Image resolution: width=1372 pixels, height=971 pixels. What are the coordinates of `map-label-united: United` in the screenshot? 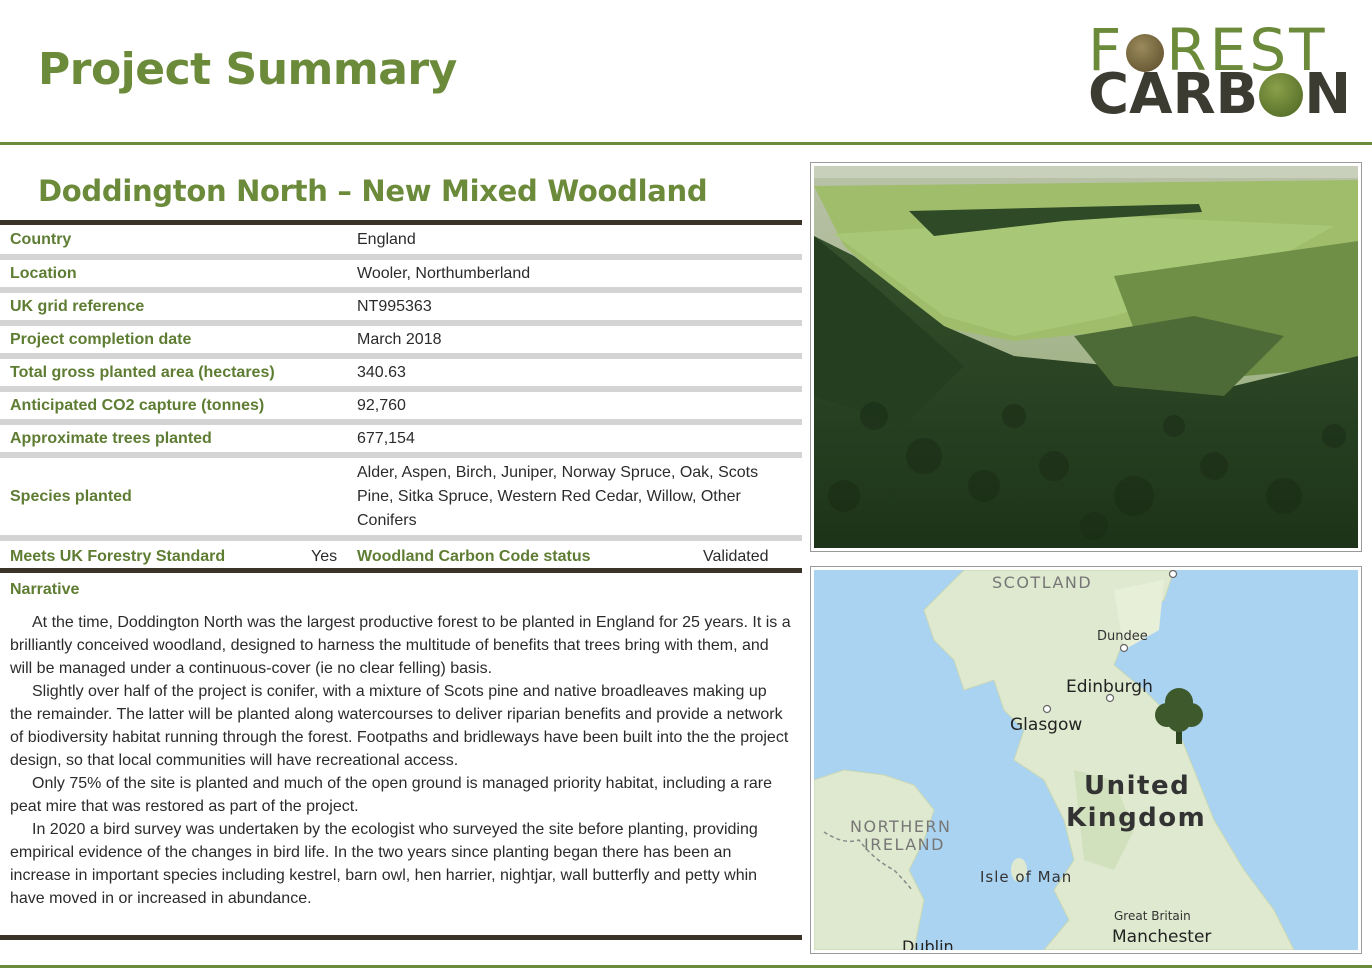 It's located at (1137, 786).